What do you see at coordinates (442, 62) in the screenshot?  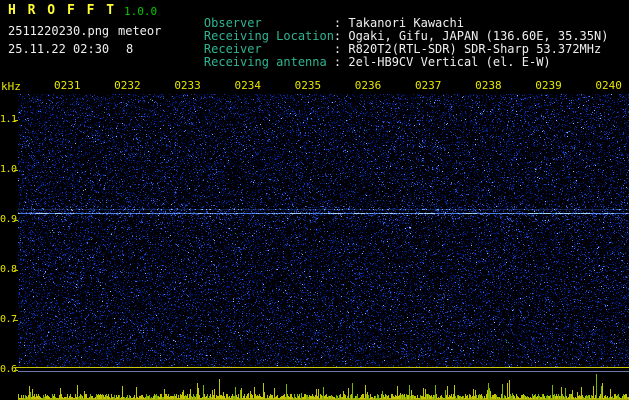 I see `info-value: : 2el-HB9CV Vertical (el. E-W)` at bounding box center [442, 62].